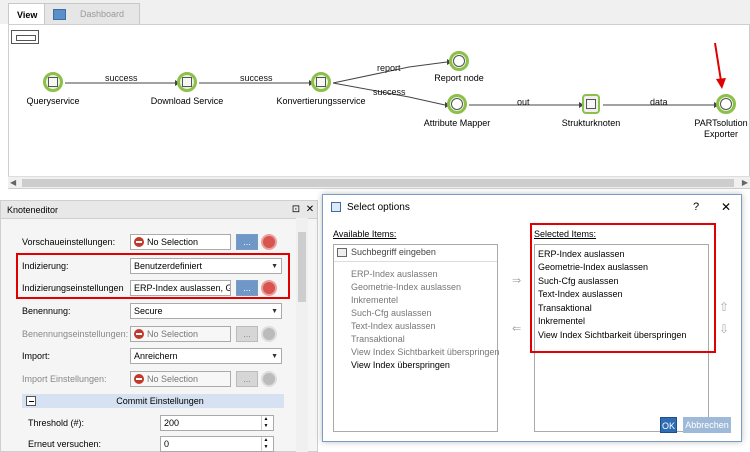 Image resolution: width=750 pixels, height=452 pixels. I want to click on node-partsolution-exporter, so click(726, 104).